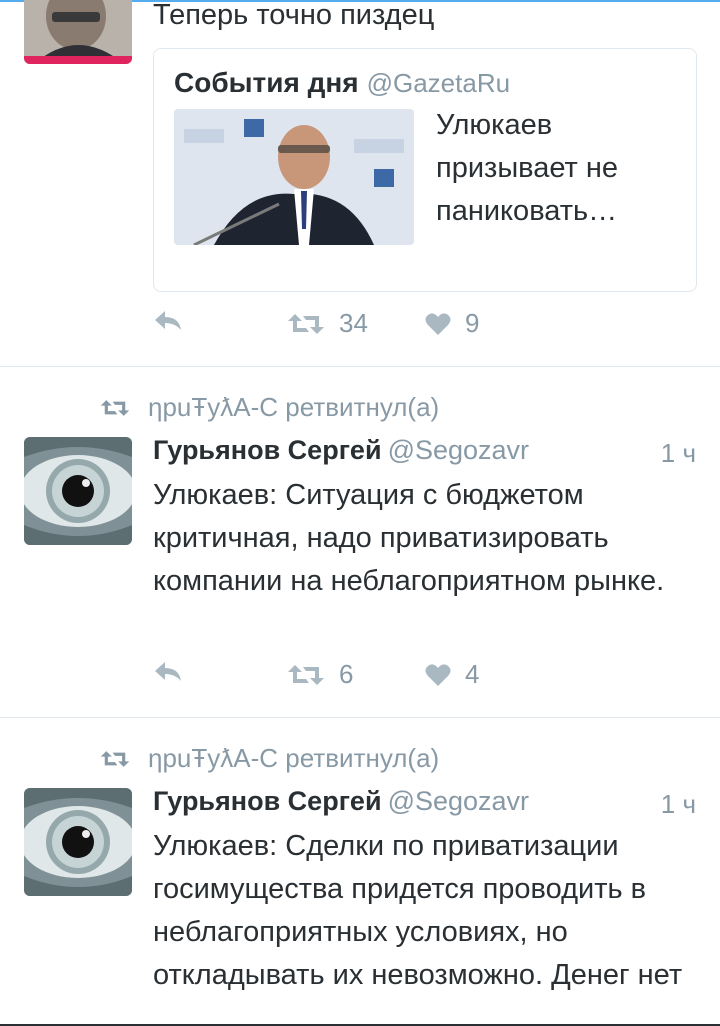 This screenshot has width=720, height=1026. Describe the element at coordinates (294, 177) in the screenshot. I see `card-thumbnail` at that location.